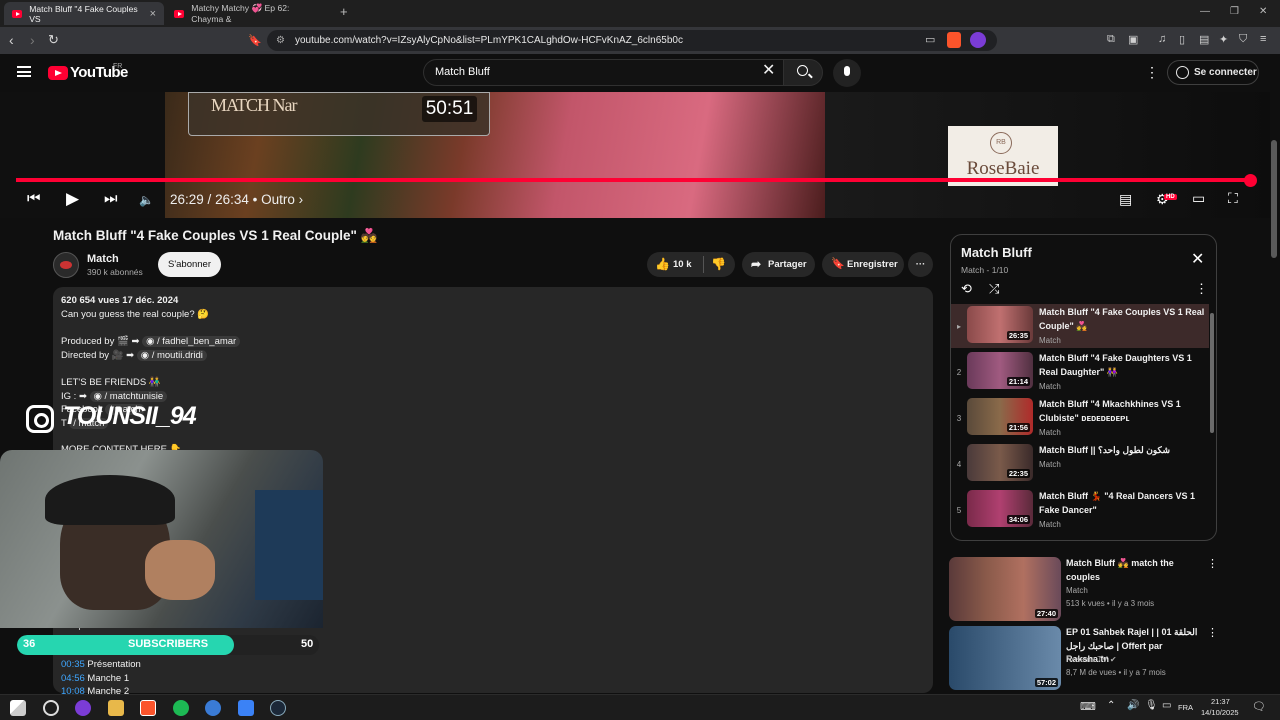 This screenshot has width=1280, height=720. I want to click on chapter-timestamp: 04:56, so click(73, 678).